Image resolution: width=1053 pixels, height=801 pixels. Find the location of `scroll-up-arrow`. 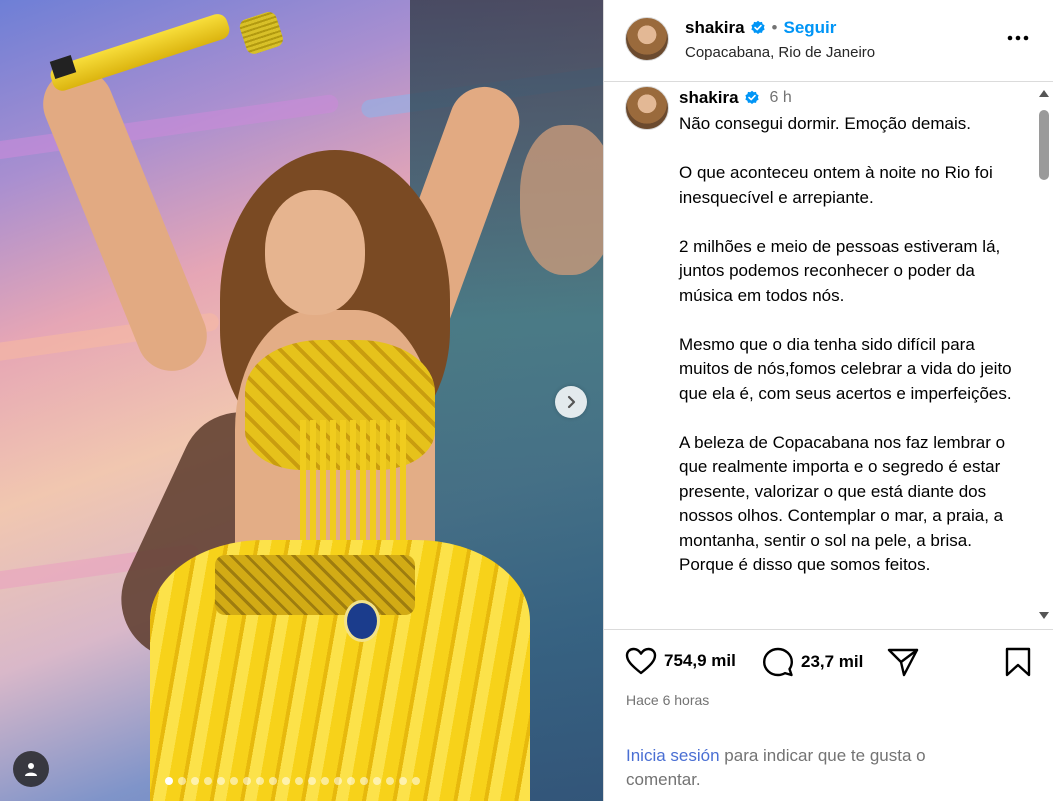

scroll-up-arrow is located at coordinates (1044, 93).